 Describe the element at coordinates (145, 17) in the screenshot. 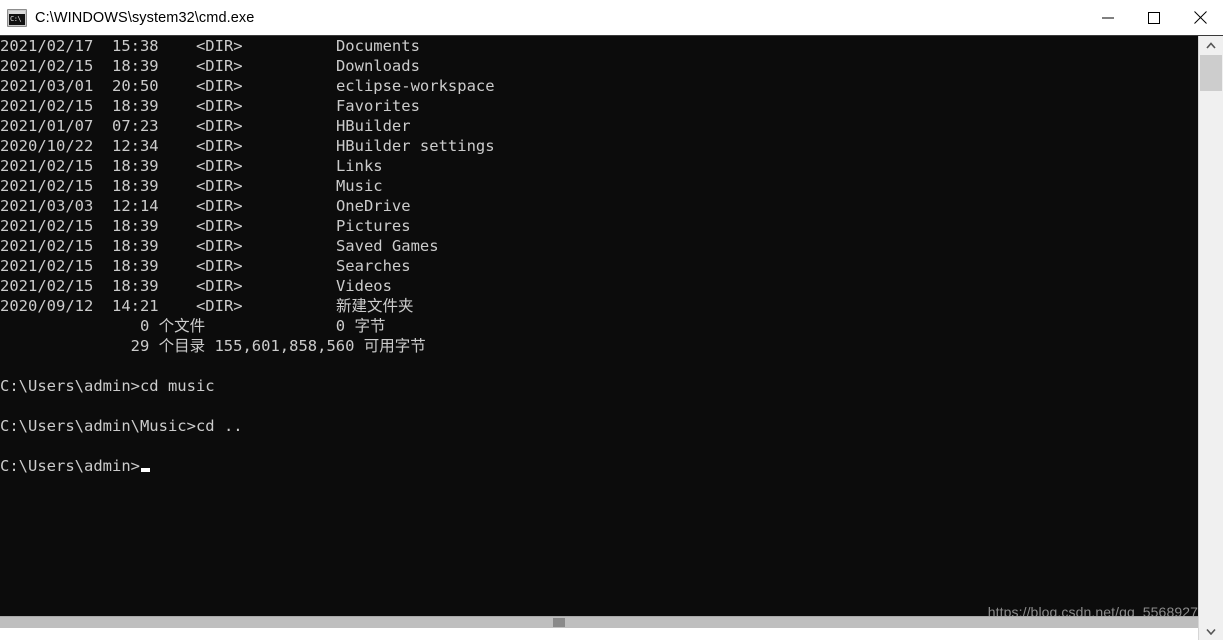

I see `window-title: C:\WINDOWS\system32\cmd.exe` at that location.